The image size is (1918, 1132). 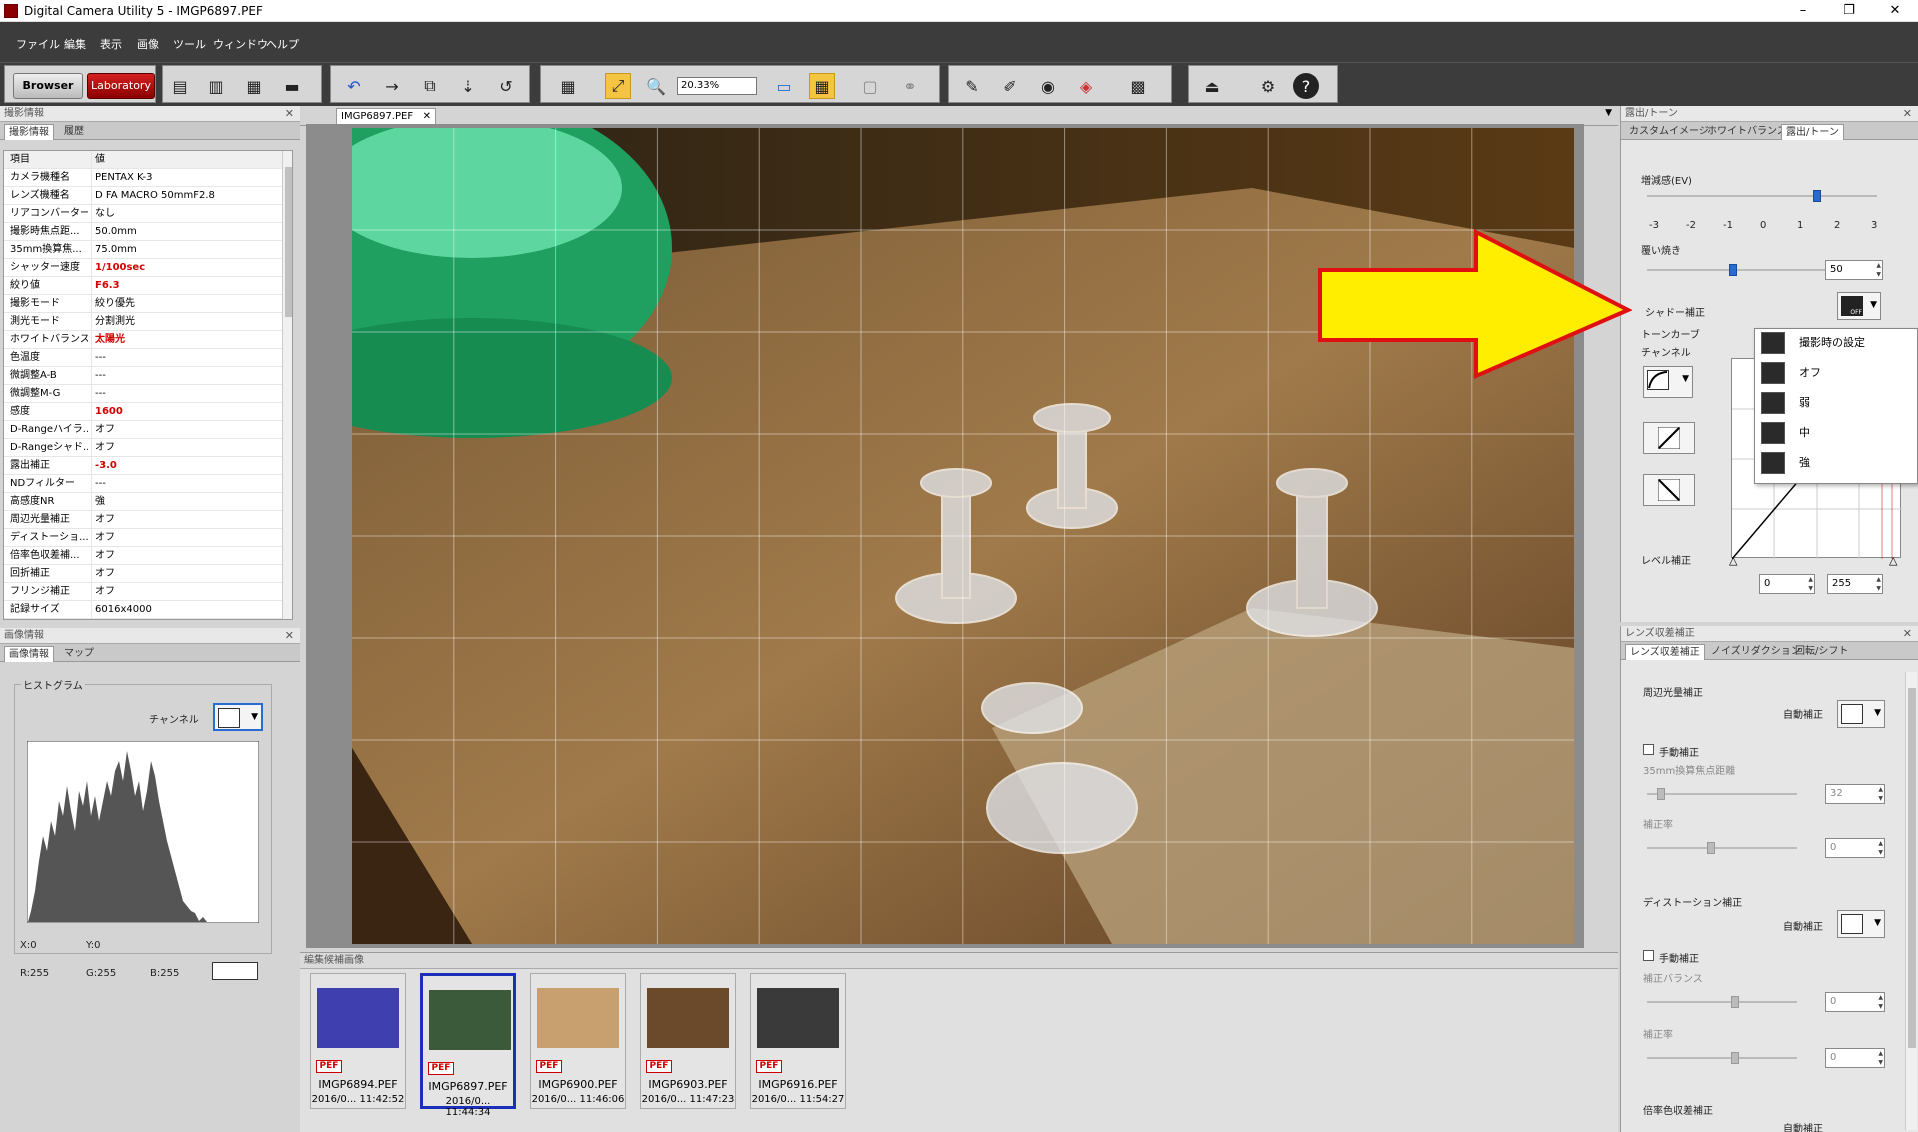 What do you see at coordinates (143, 304) in the screenshot?
I see `table-row: 撮影モード 絞り優先` at bounding box center [143, 304].